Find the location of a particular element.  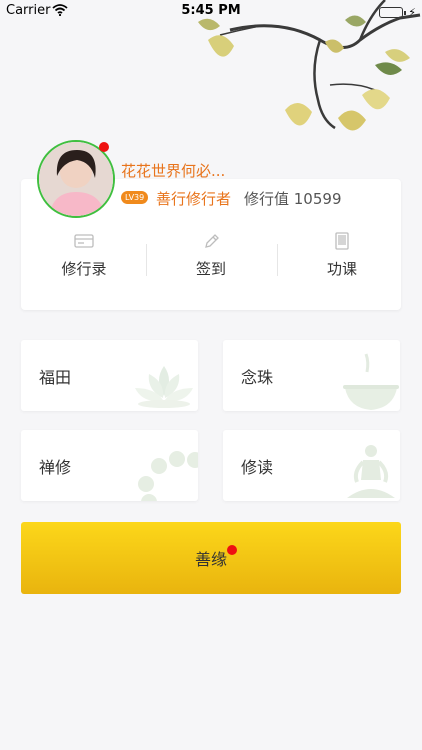

tile-futian: 福田 is located at coordinates (109, 375).